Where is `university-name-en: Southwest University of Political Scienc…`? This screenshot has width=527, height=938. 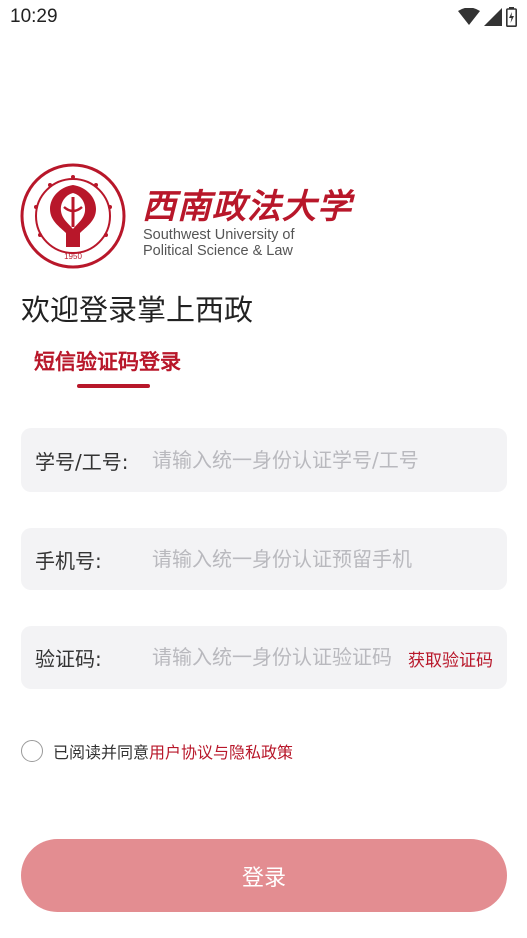 university-name-en: Southwest University of Political Scienc… is located at coordinates (219, 243).